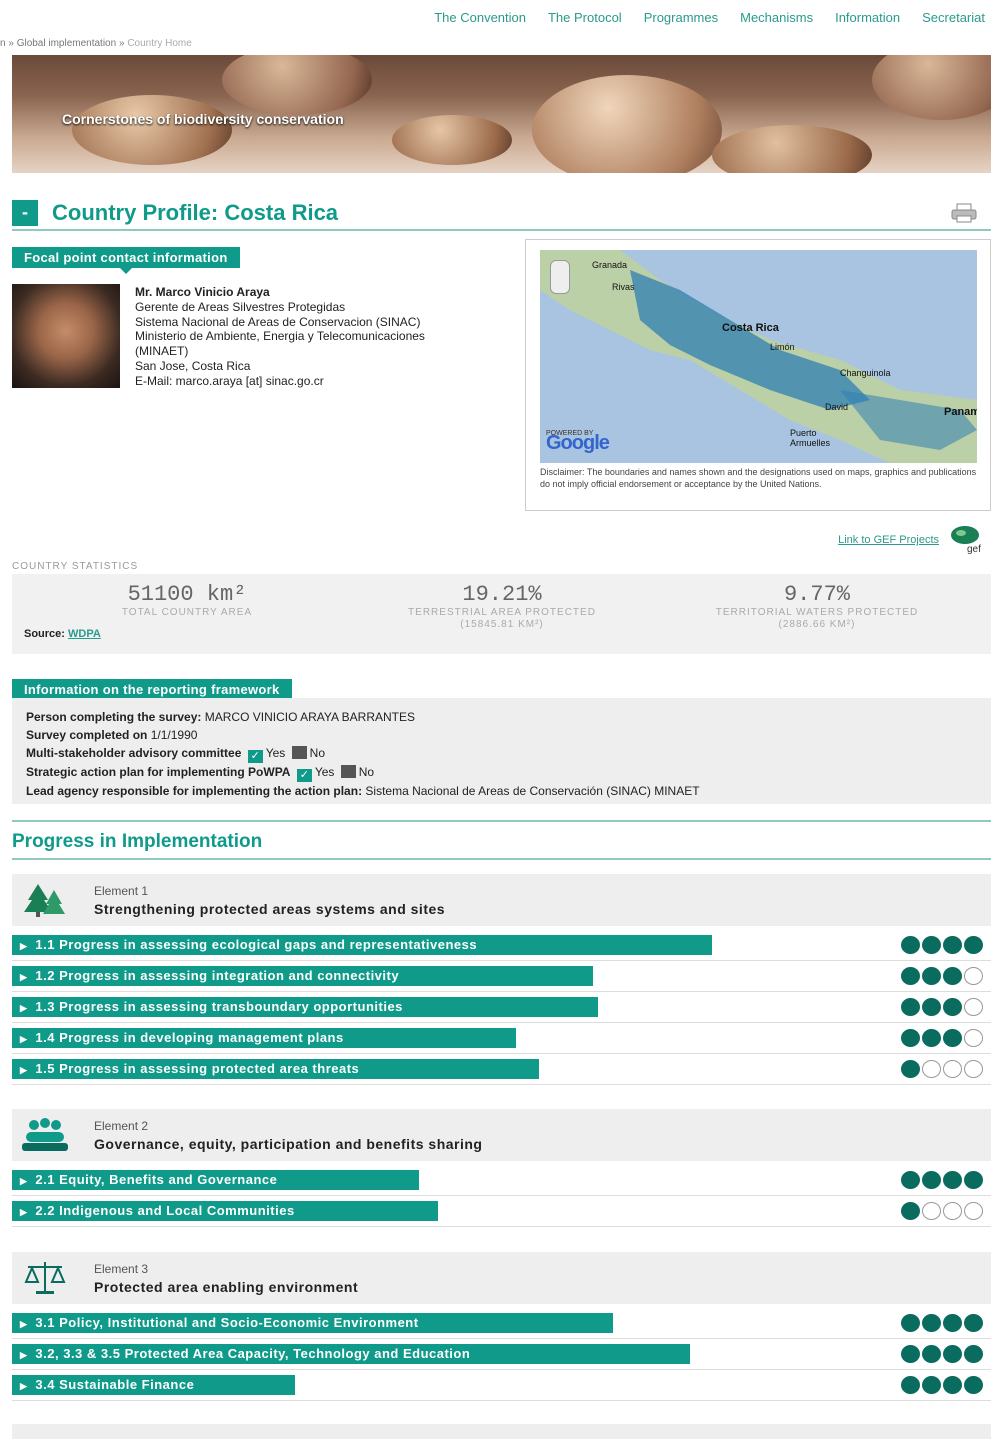  Describe the element at coordinates (67, 43) in the screenshot. I see `breadcrumb-global-implementation: Global implementation` at that location.